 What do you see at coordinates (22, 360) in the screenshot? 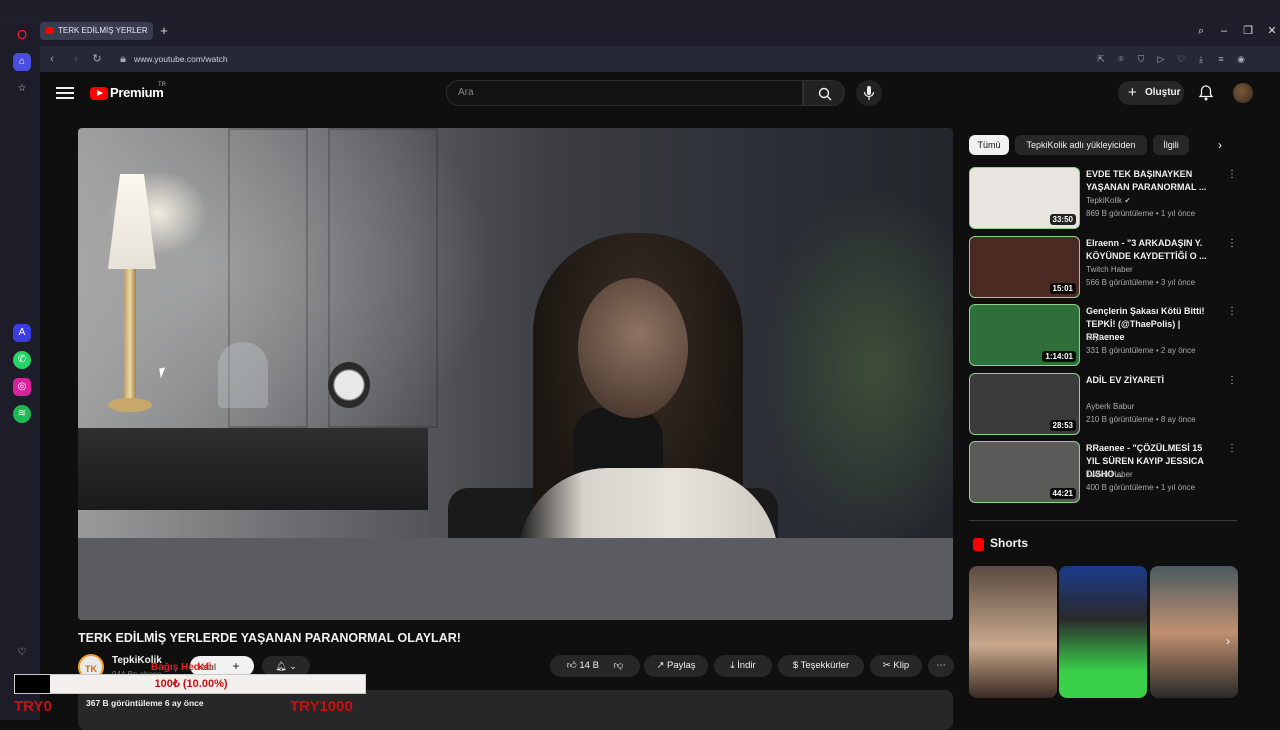
I see `whatsapp-icon: ✆` at bounding box center [22, 360].